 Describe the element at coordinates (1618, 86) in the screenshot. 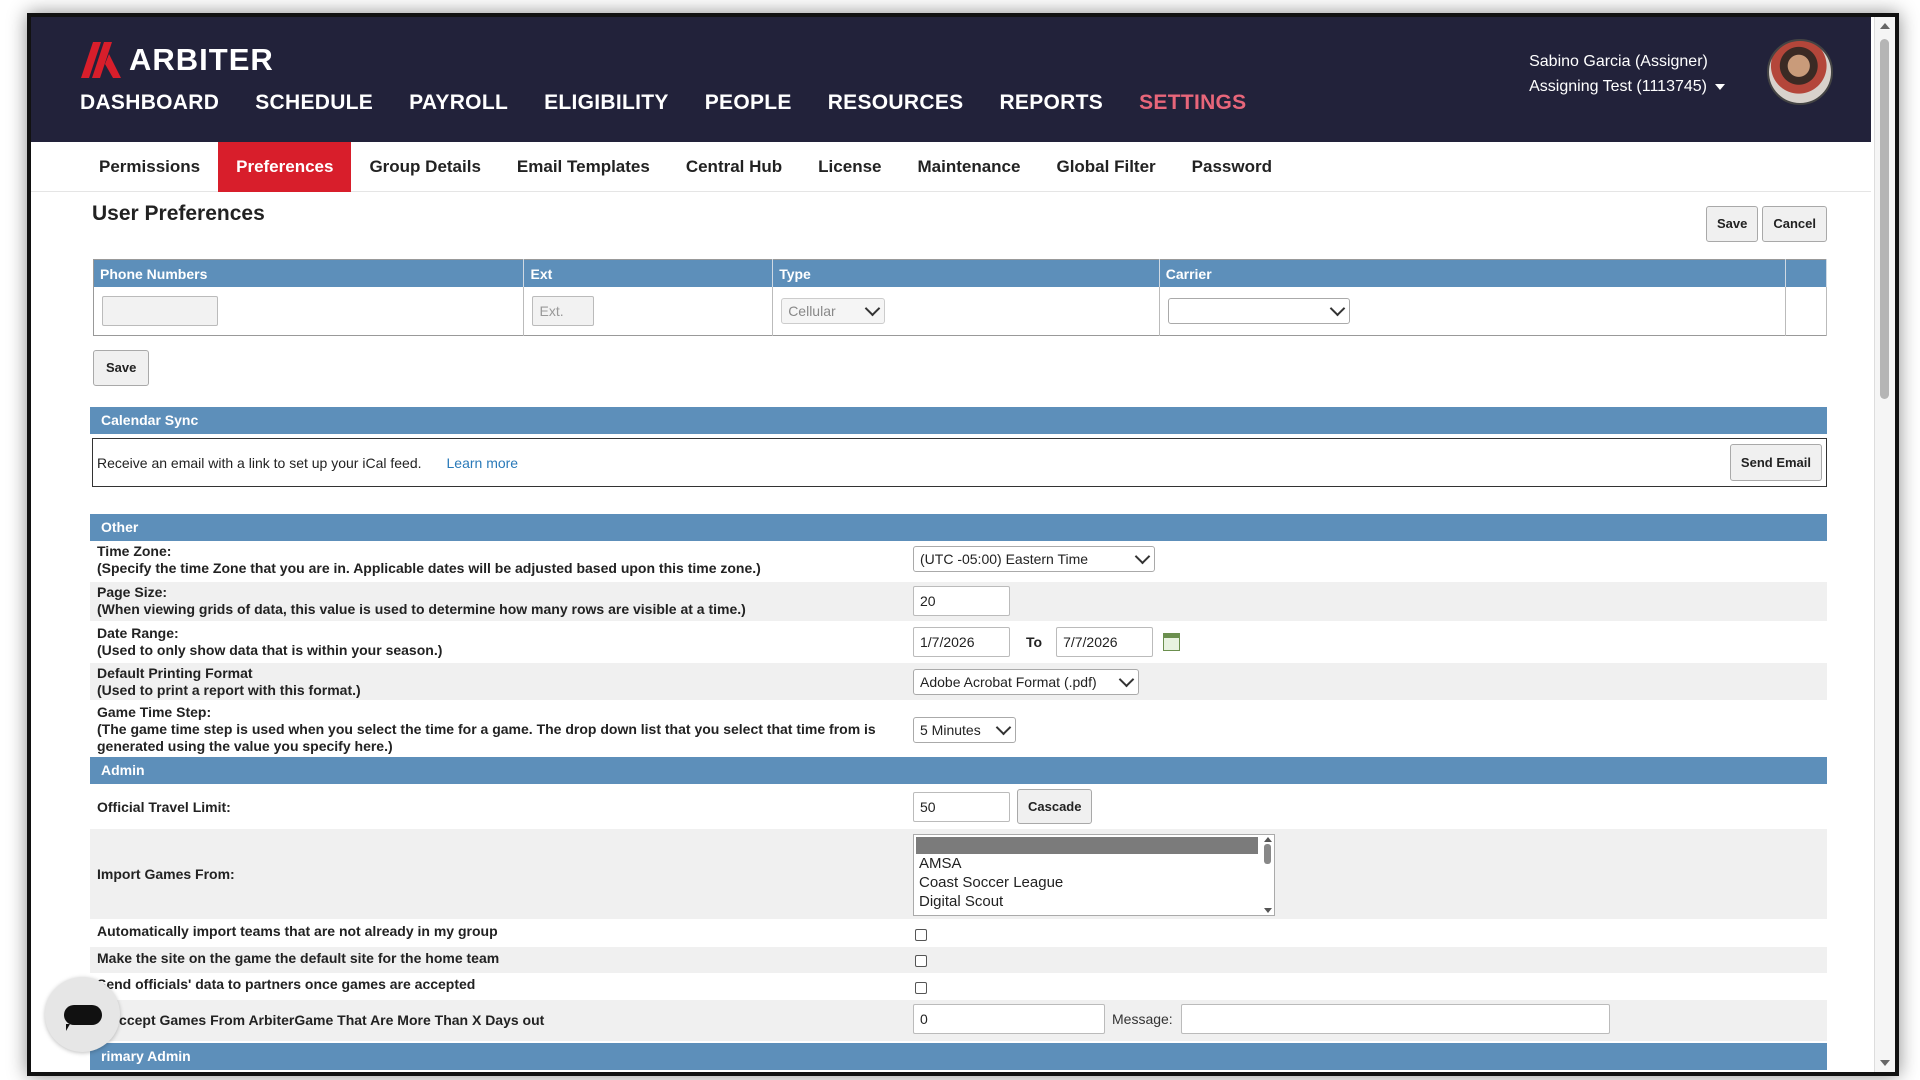

I see `user-group: Assigning Test (1113745)` at that location.